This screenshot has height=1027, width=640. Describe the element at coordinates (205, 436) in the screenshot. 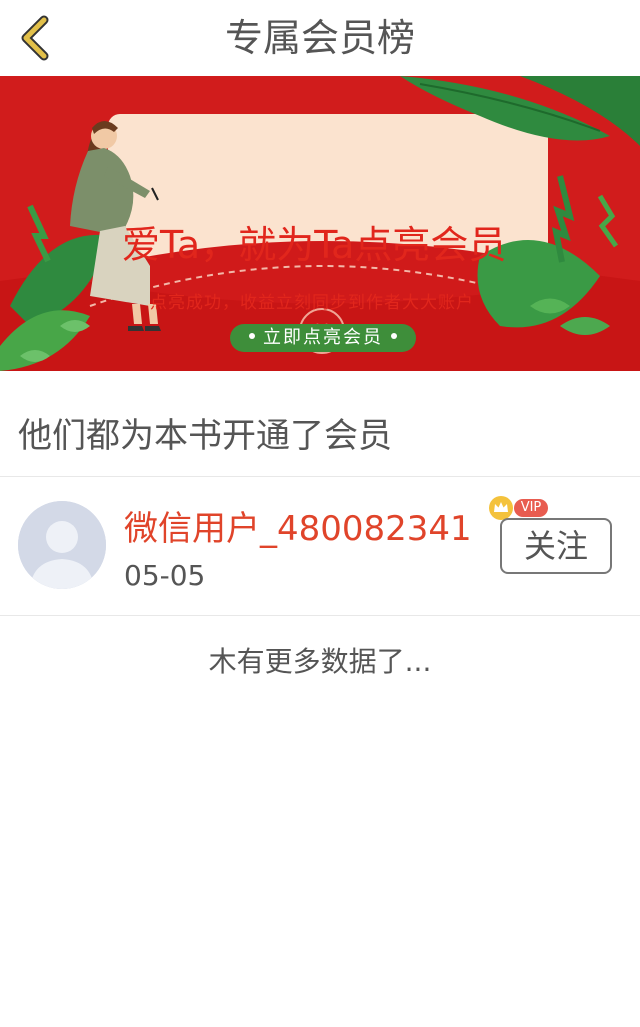

I see `section-title: 他们都为本书开通了会员` at that location.